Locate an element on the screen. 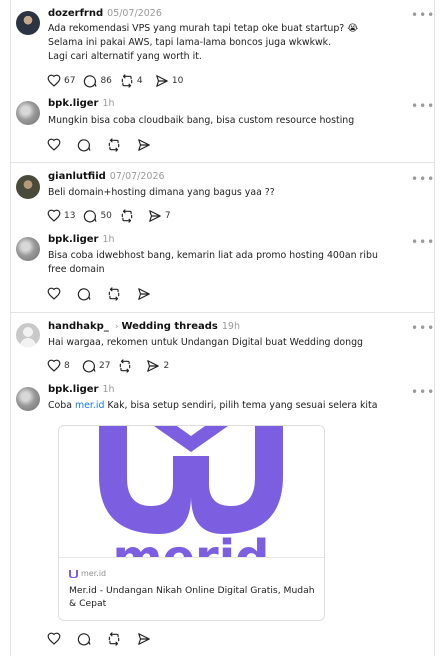 Image resolution: width=443 pixels, height=656 pixels. share-button: 2 is located at coordinates (159, 366).